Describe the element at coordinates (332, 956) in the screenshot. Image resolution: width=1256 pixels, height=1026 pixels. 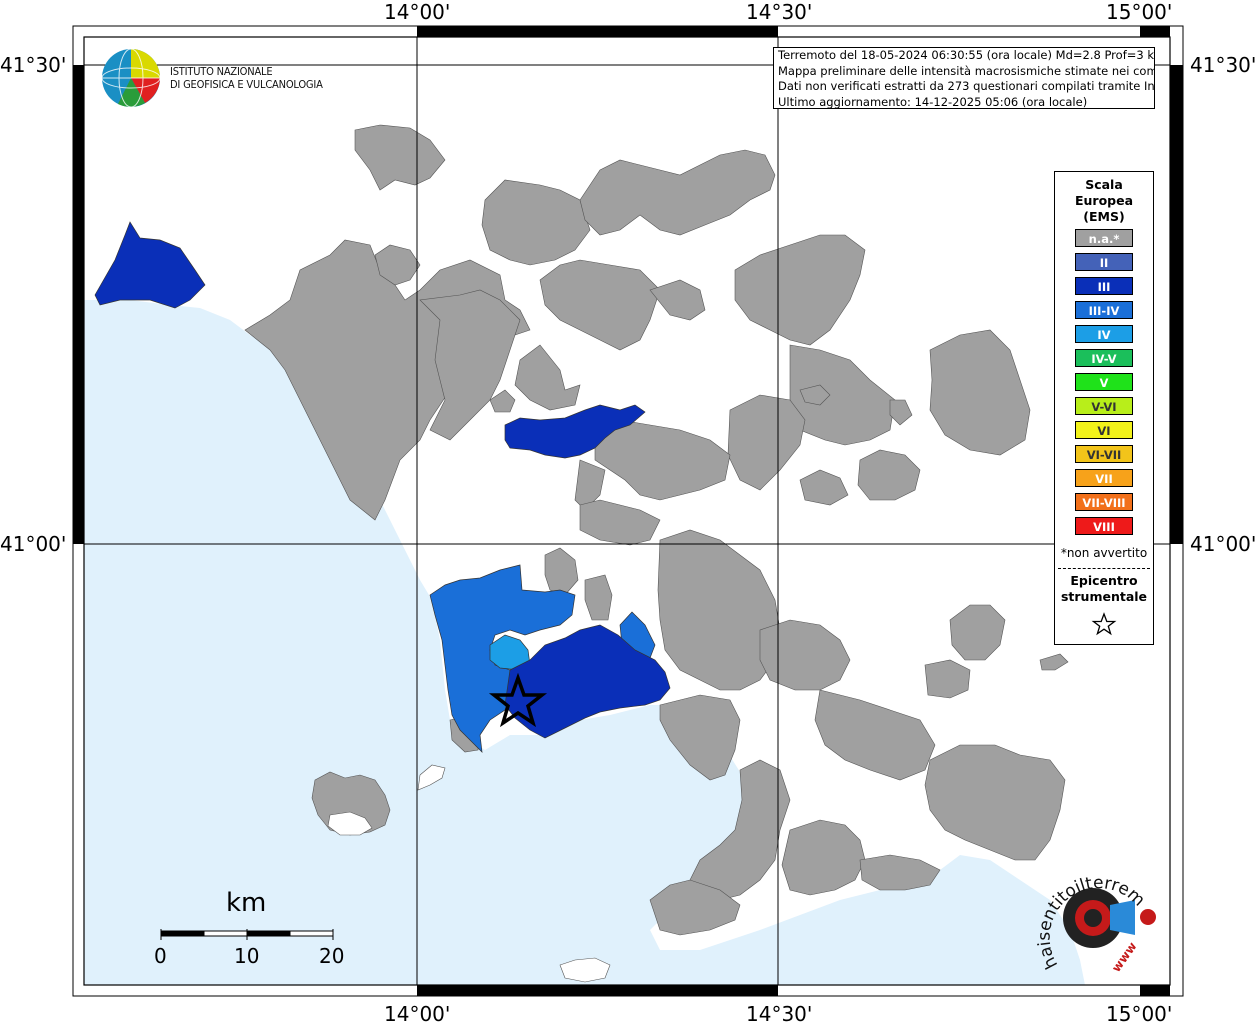
I see `scale-tick-20: 20` at that location.